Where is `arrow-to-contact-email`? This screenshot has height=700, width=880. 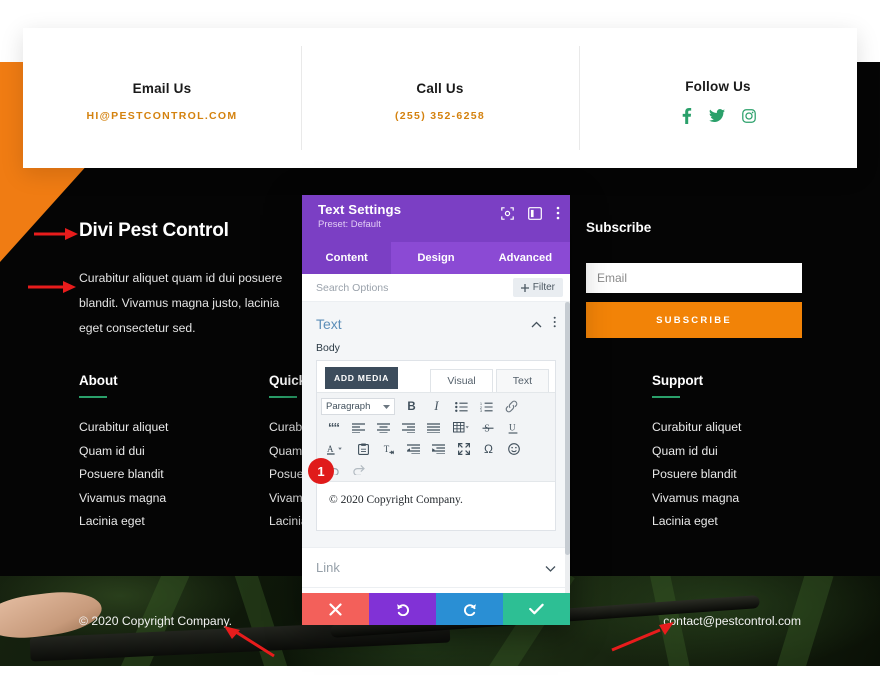
arrow-to-contact-email is located at coordinates (642, 637).